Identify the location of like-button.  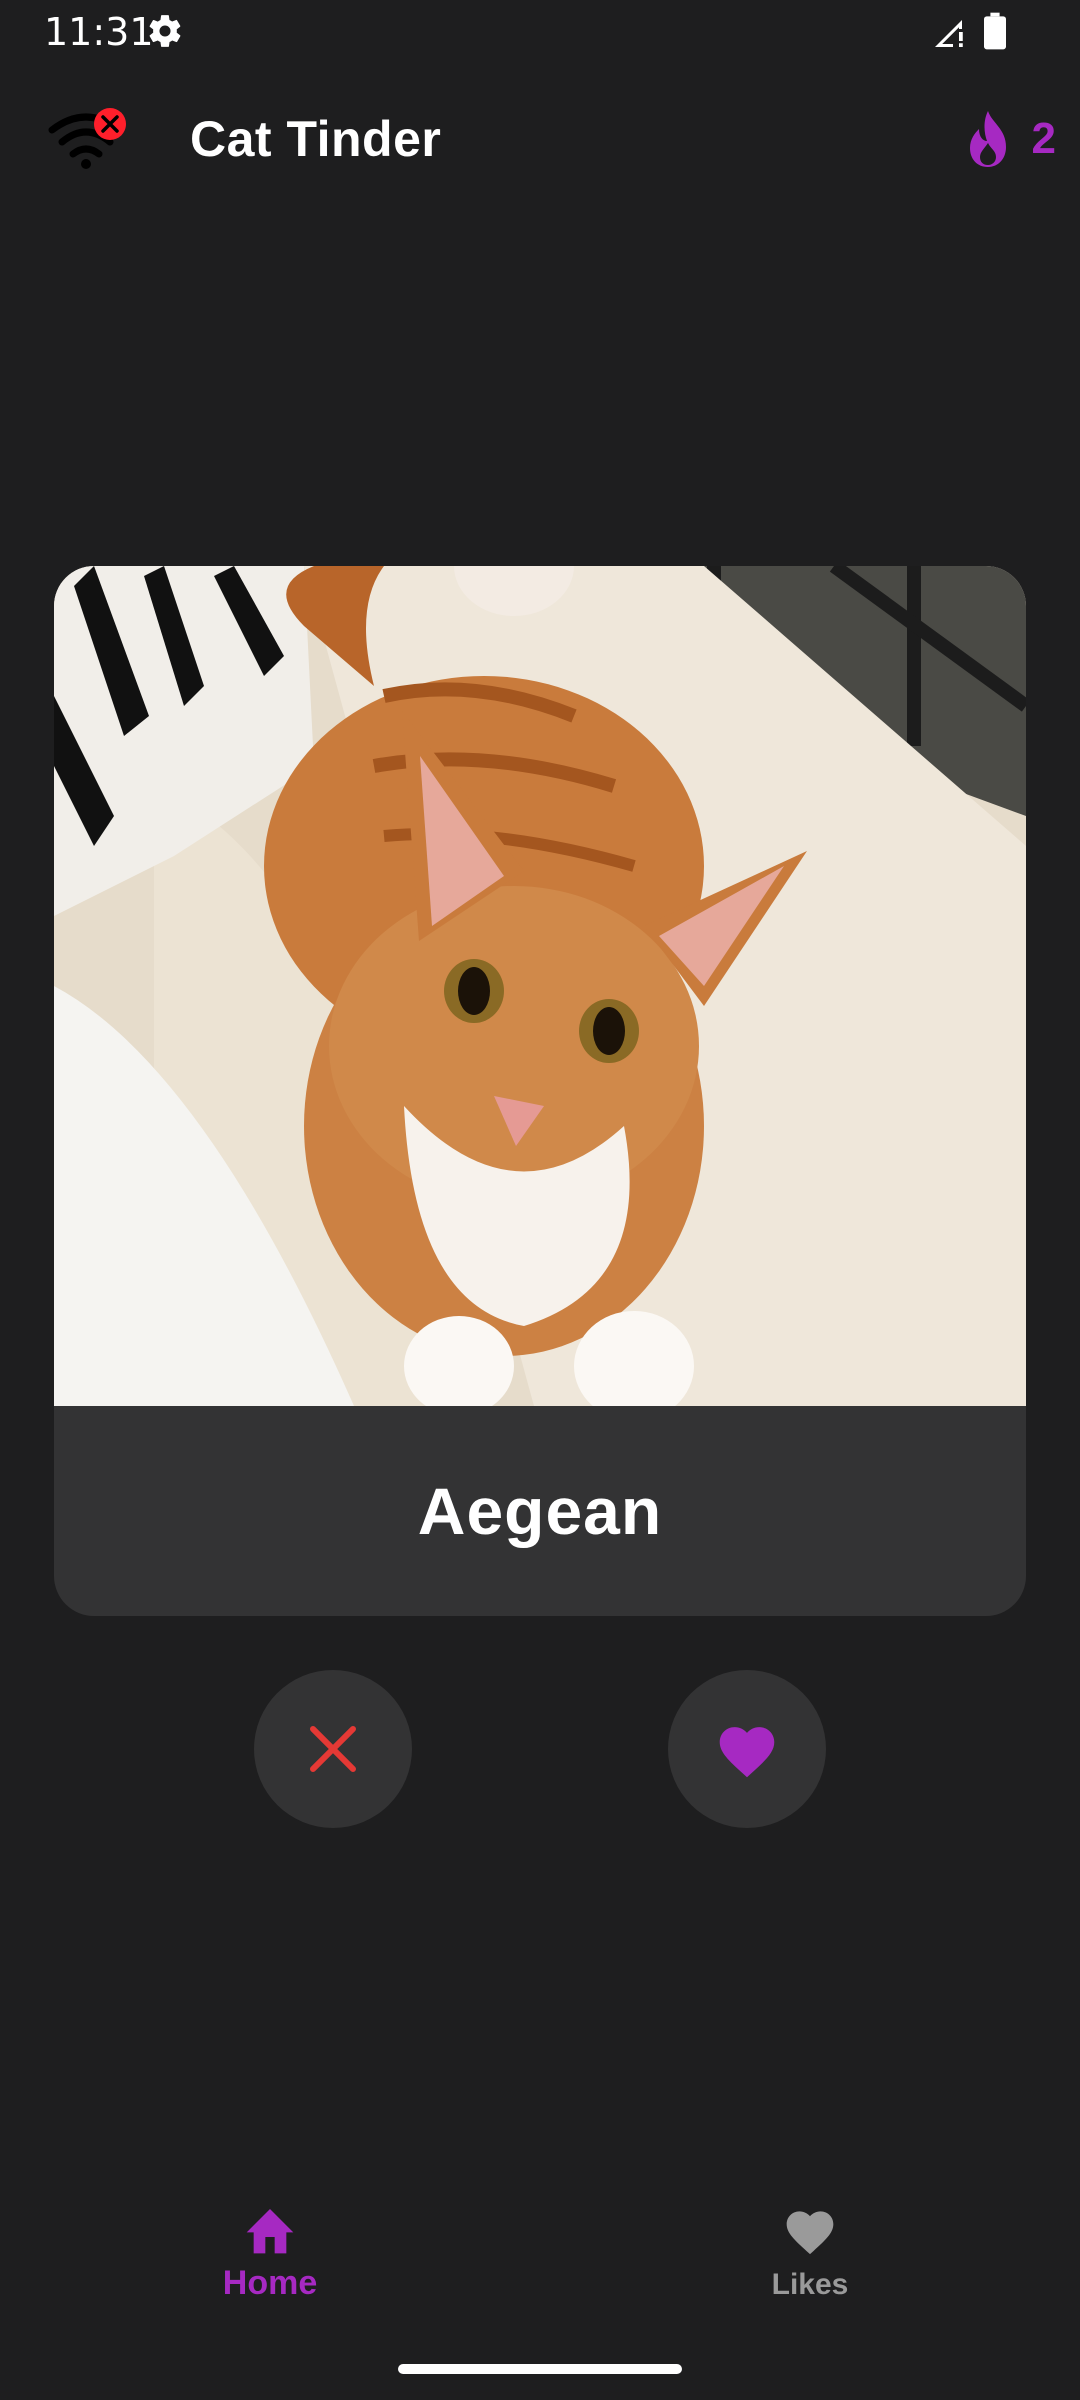
(747, 1749).